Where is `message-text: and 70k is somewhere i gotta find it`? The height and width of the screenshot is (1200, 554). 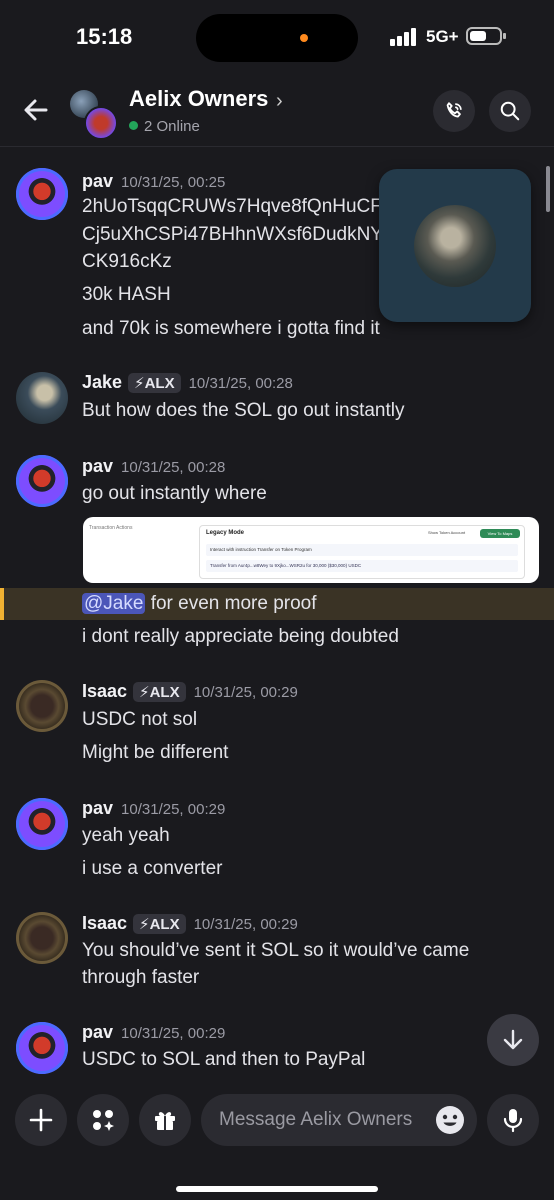 message-text: and 70k is somewhere i gotta find it is located at coordinates (231, 328).